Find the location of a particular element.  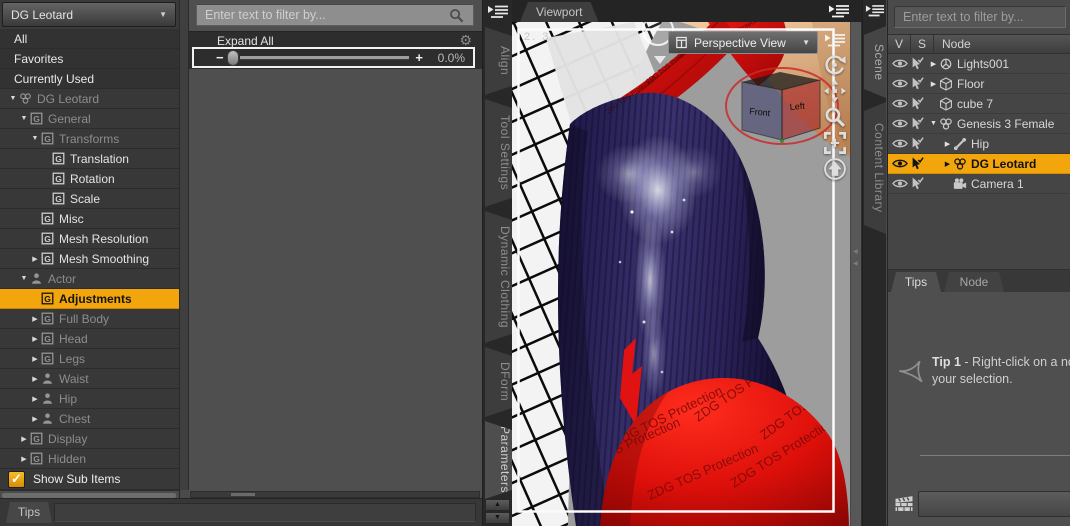

filter-item-all: All is located at coordinates (89, 39).